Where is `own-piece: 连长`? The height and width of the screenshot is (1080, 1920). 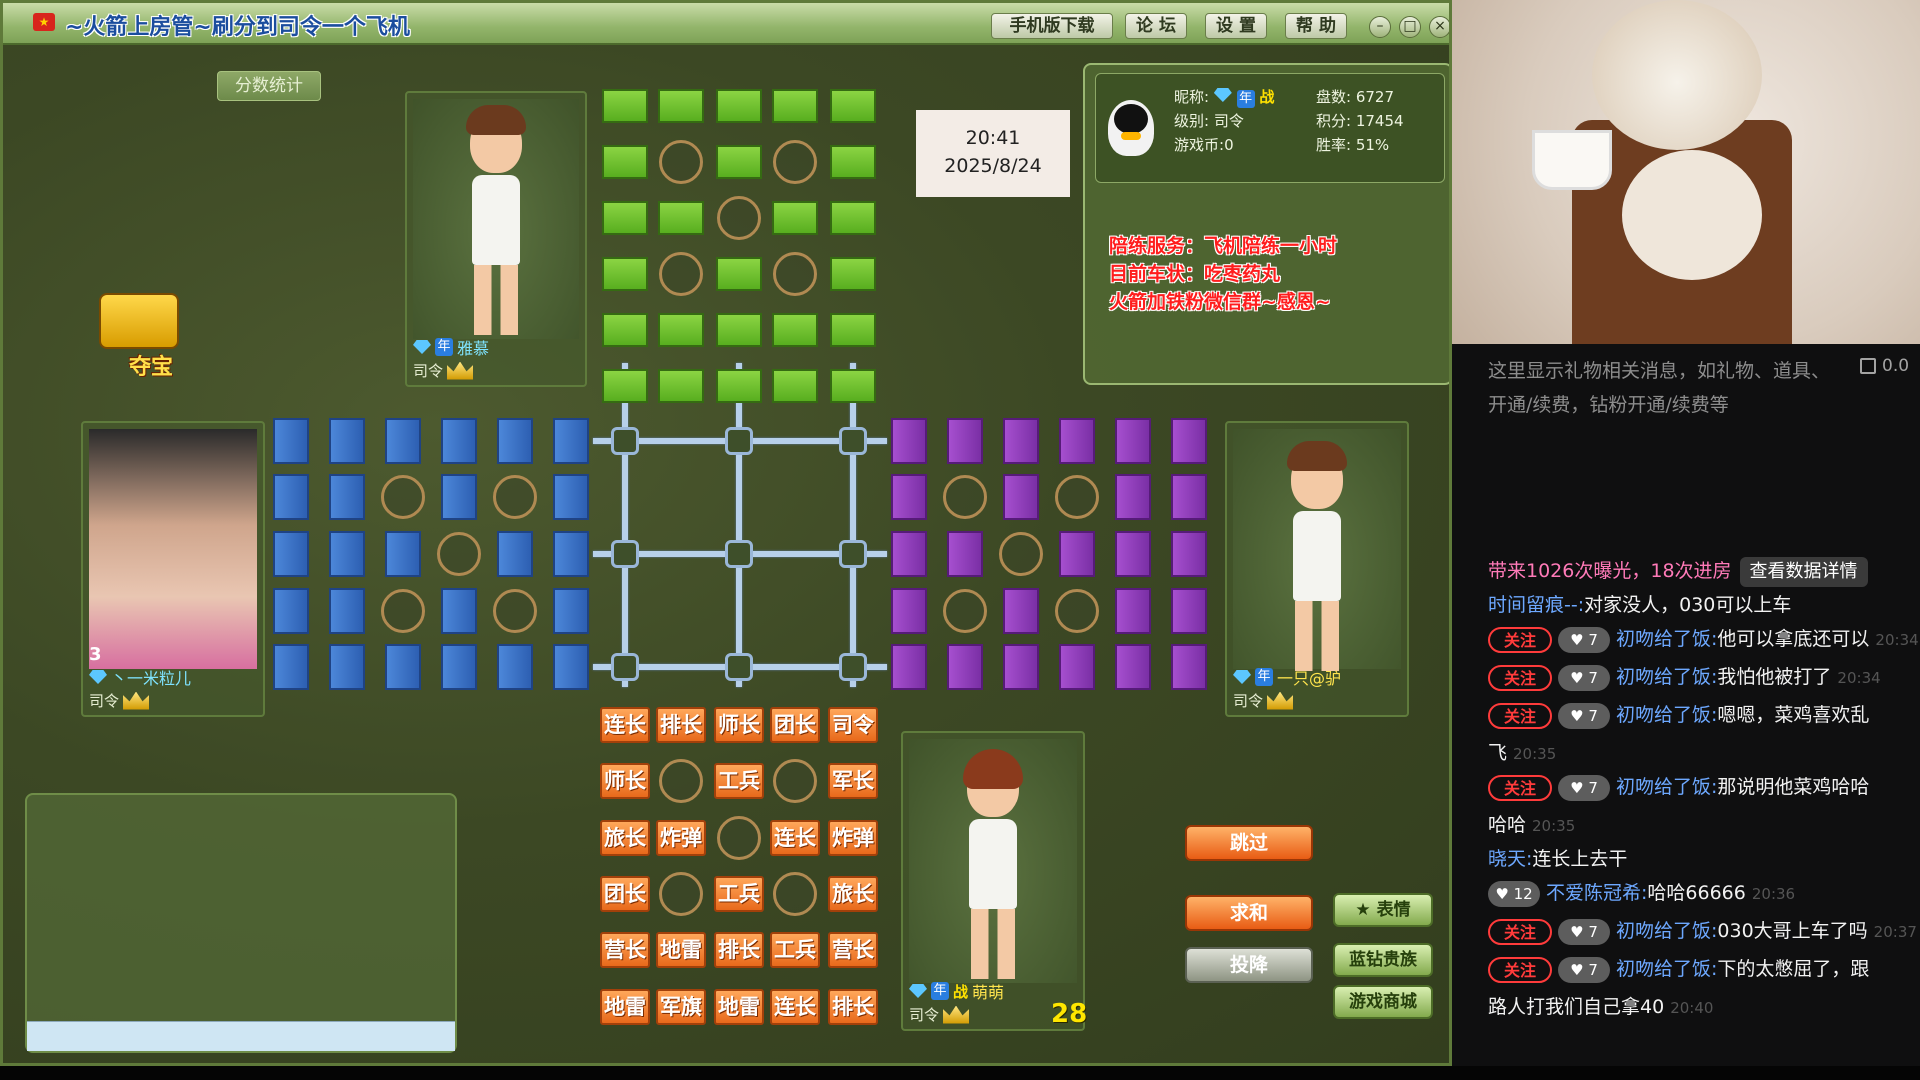
own-piece: 连长 is located at coordinates (795, 838).